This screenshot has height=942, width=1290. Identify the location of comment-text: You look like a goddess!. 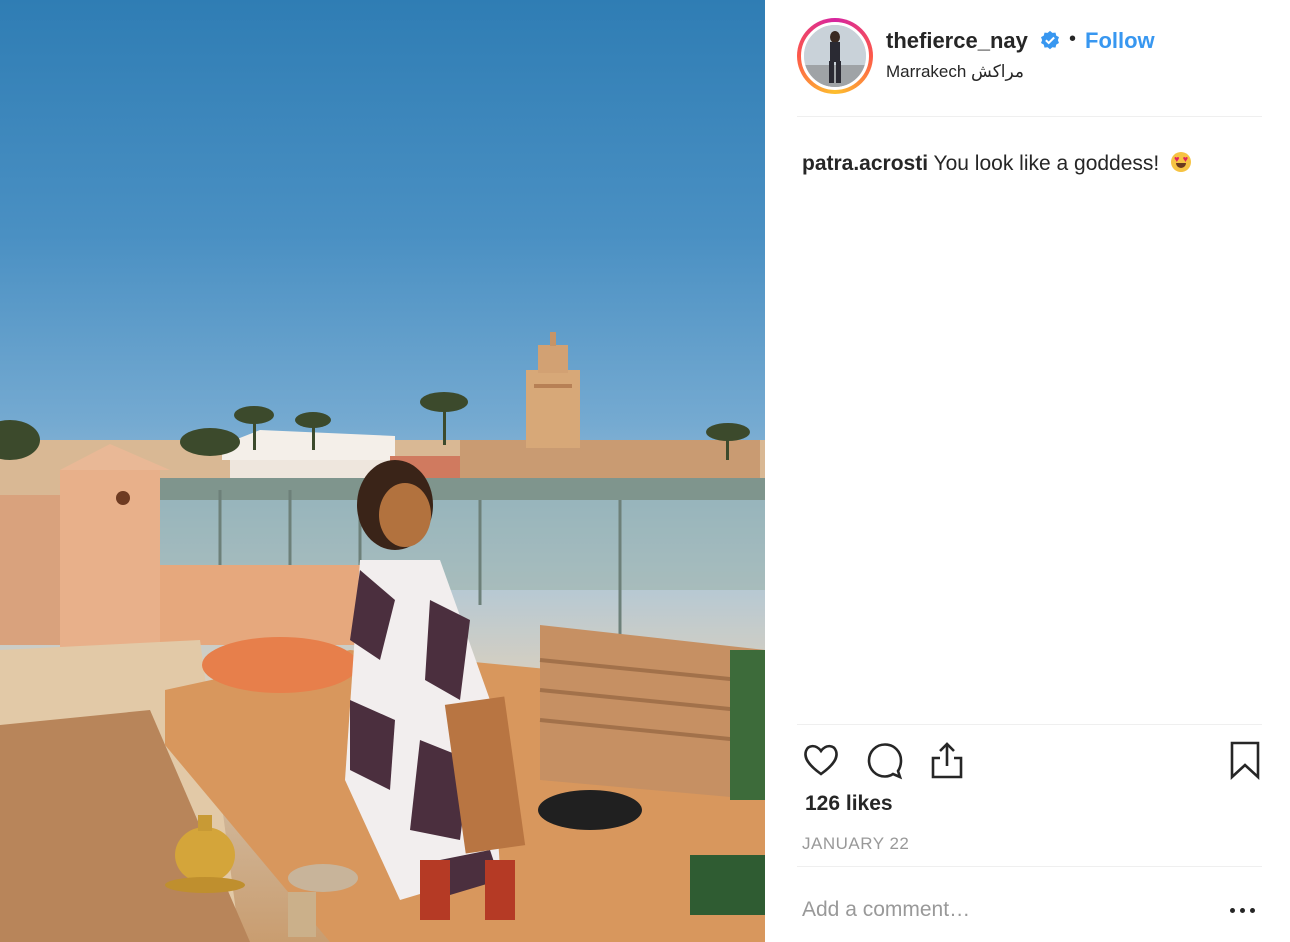
(1046, 163).